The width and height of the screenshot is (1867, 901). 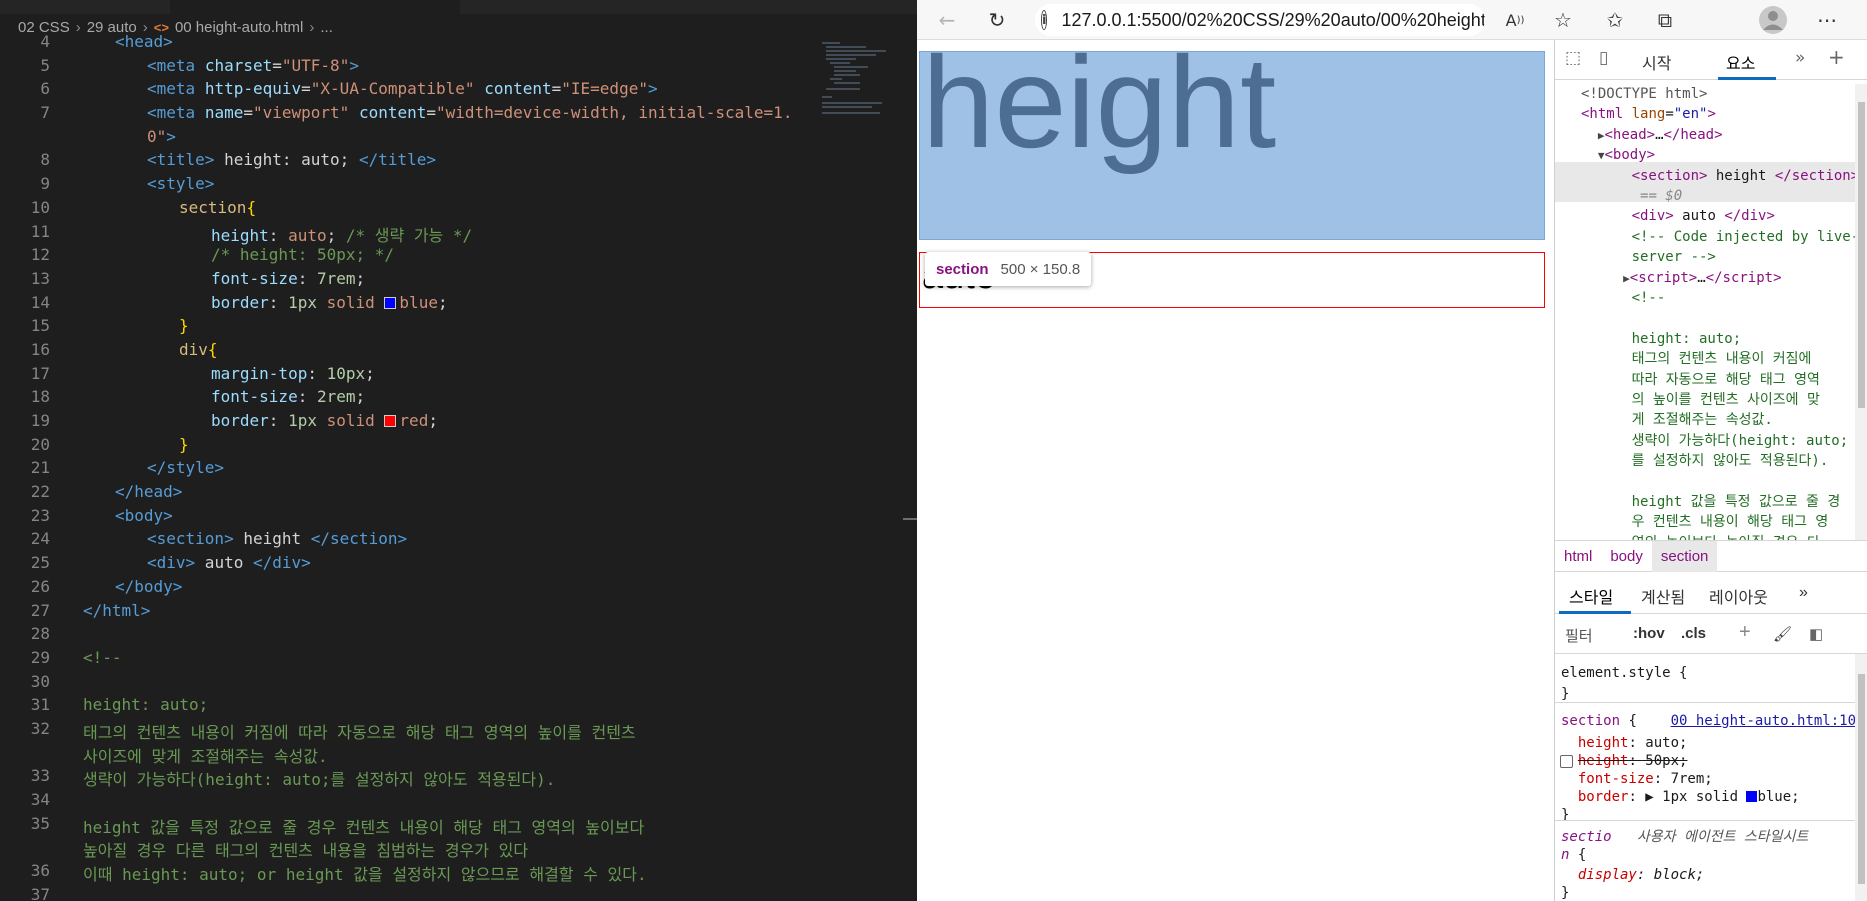 What do you see at coordinates (452, 755) in the screenshot?
I see `code-line: 사이즈에 맞게 조절해주는 속성값.` at bounding box center [452, 755].